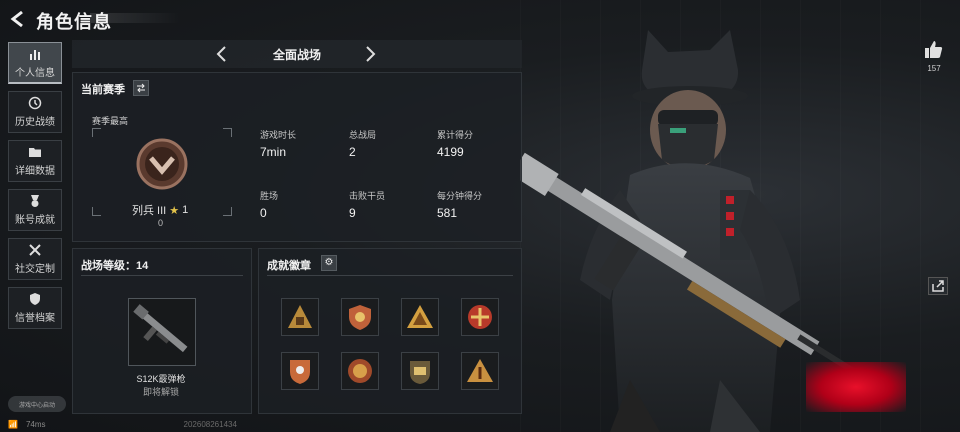 This screenshot has height=432, width=960. What do you see at coordinates (210, 424) in the screenshot?
I see `uid-value: 202608261434` at bounding box center [210, 424].